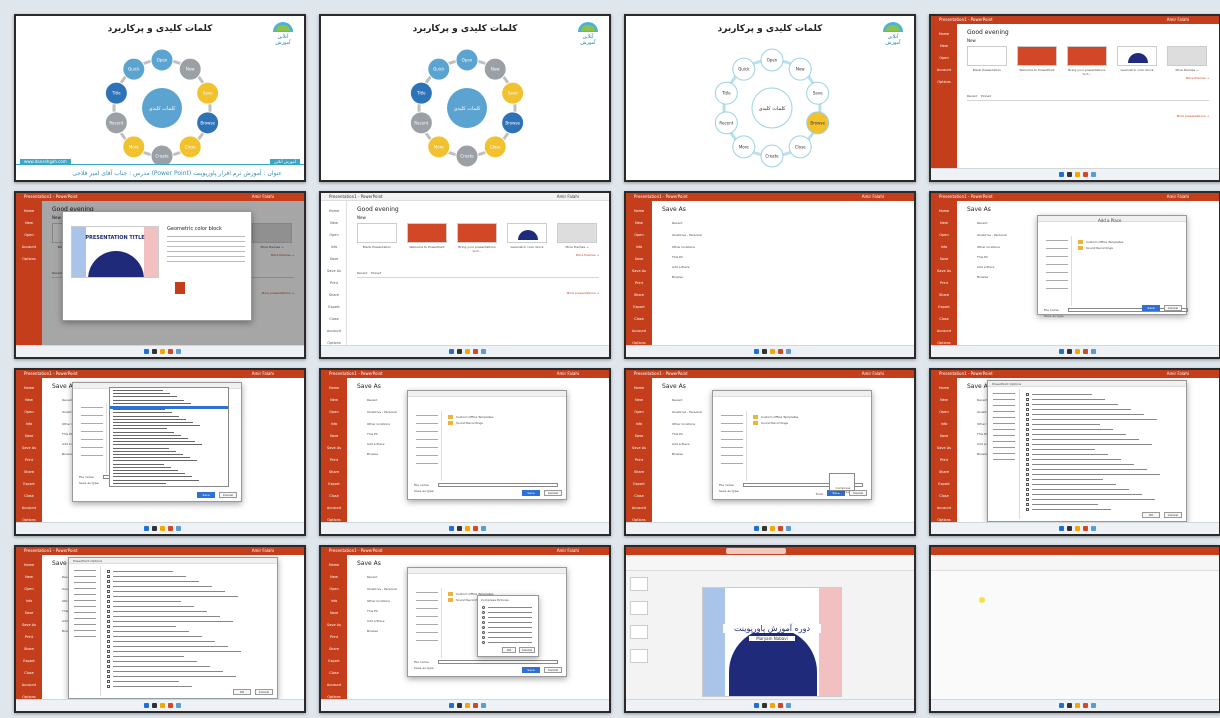  I want to click on nav-options: Options, so click(944, 84).